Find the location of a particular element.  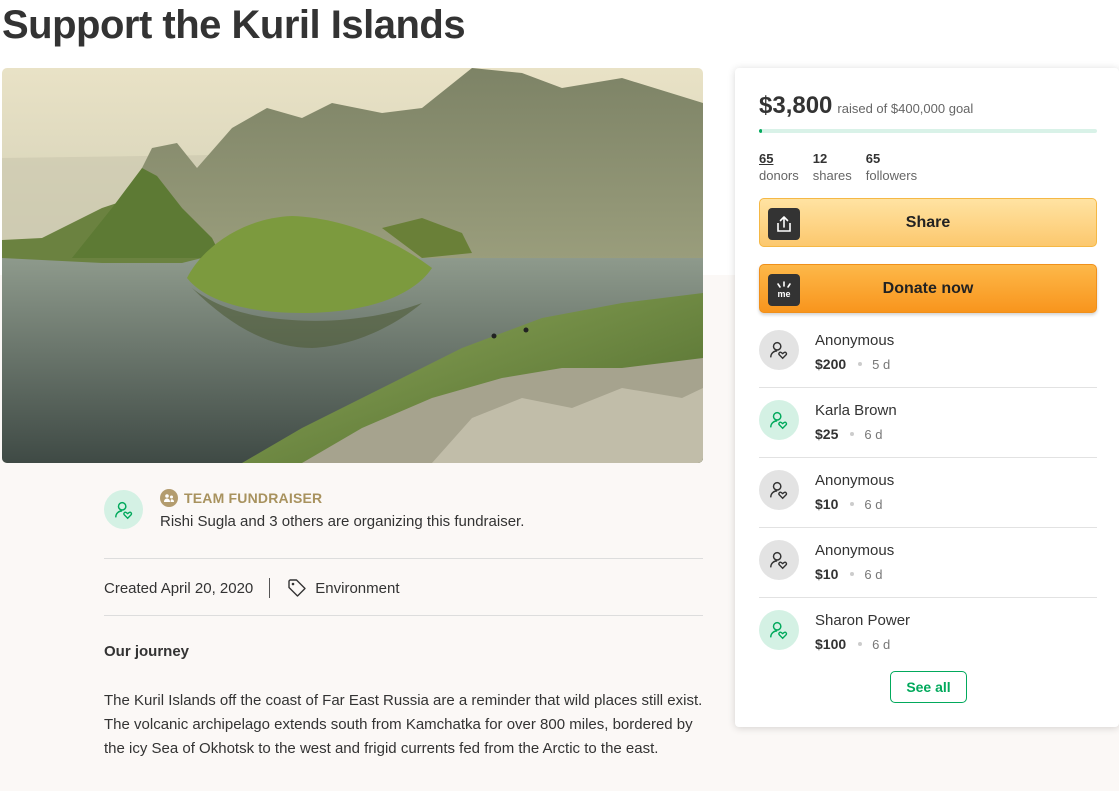

category-link: Environment is located at coordinates (357, 588).